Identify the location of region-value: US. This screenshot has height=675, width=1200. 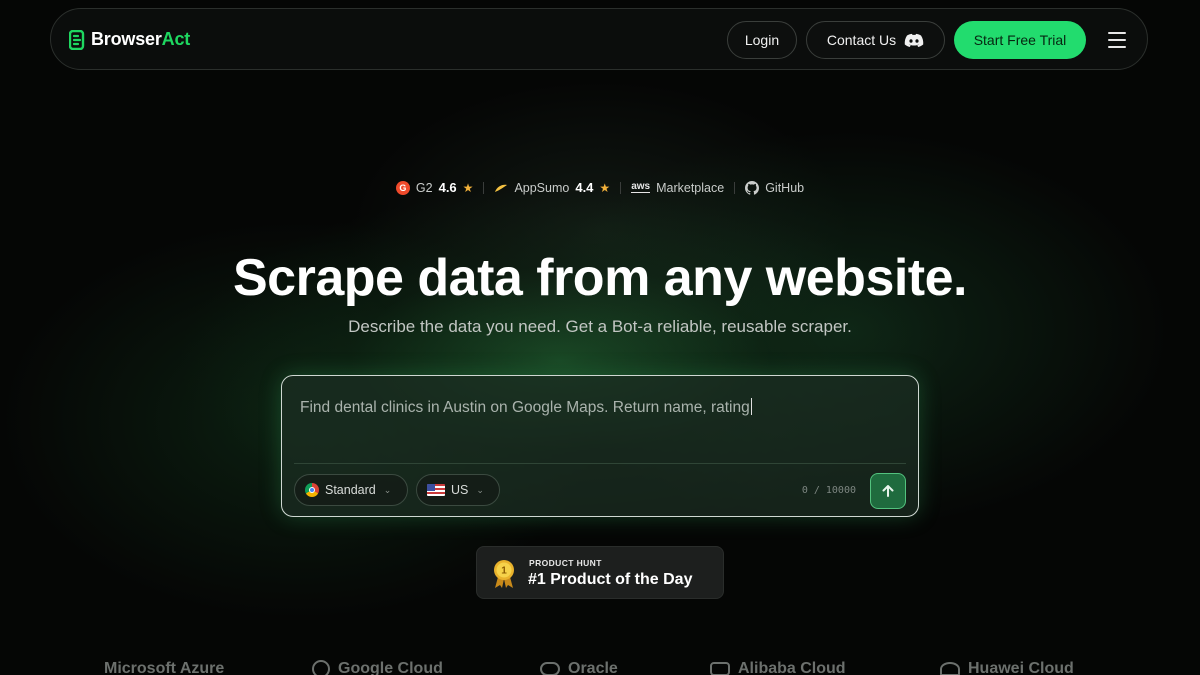
(460, 490).